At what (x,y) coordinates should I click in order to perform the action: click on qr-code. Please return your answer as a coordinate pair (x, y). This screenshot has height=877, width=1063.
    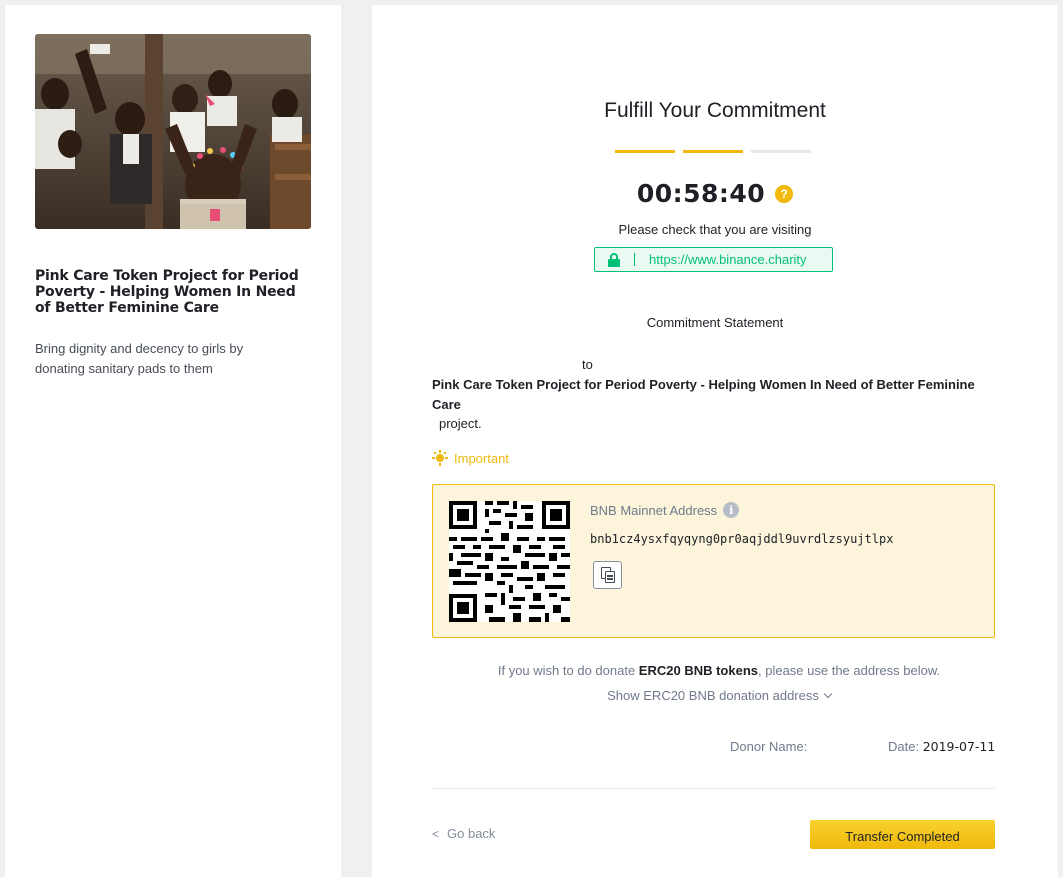
    Looking at the image, I should click on (509, 561).